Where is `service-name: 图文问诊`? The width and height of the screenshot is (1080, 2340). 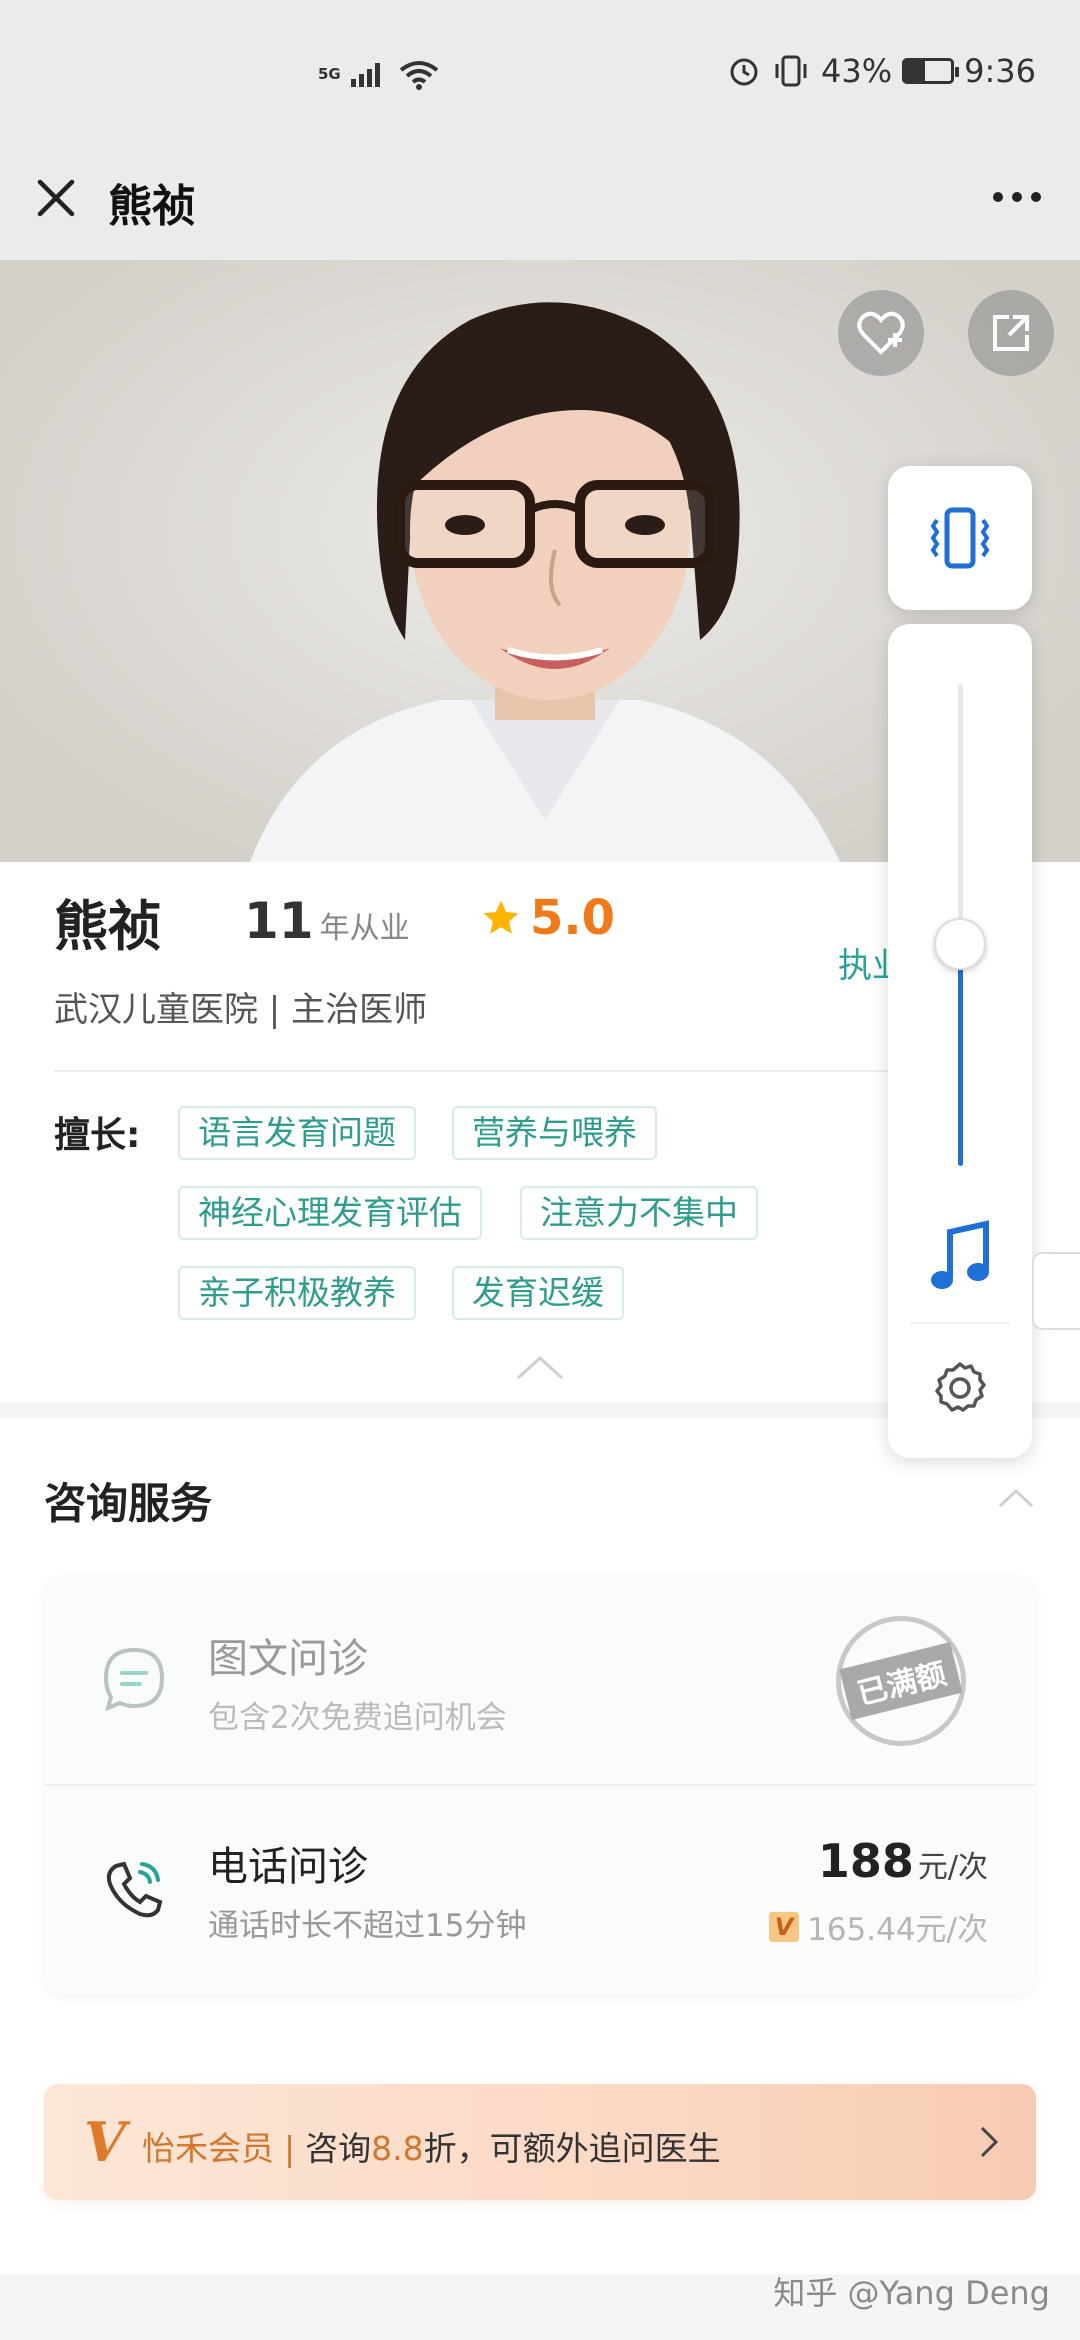 service-name: 图文问诊 is located at coordinates (288, 1659).